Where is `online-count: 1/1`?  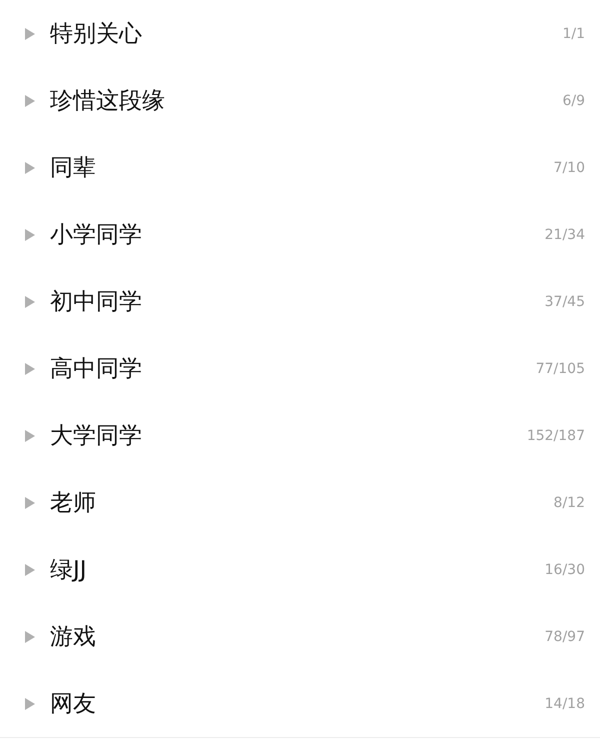
online-count: 1/1 is located at coordinates (573, 34).